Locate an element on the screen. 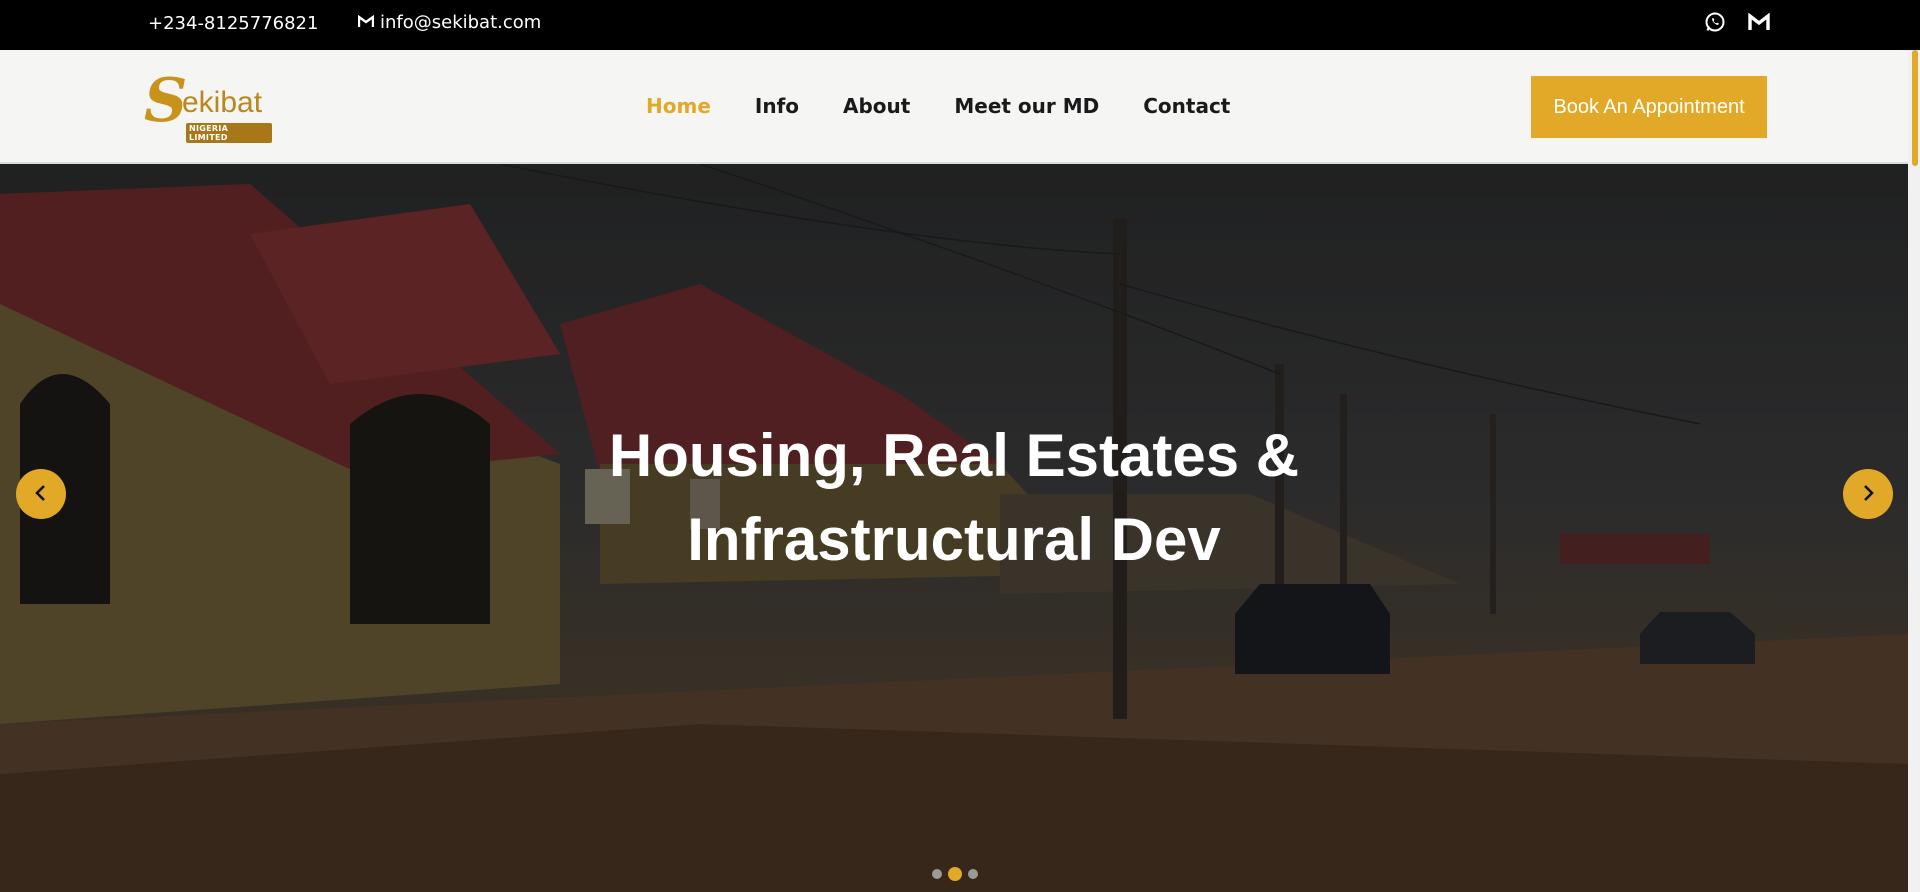 The width and height of the screenshot is (1920, 892). book-appointment-button: Book An Appointment is located at coordinates (1649, 107).